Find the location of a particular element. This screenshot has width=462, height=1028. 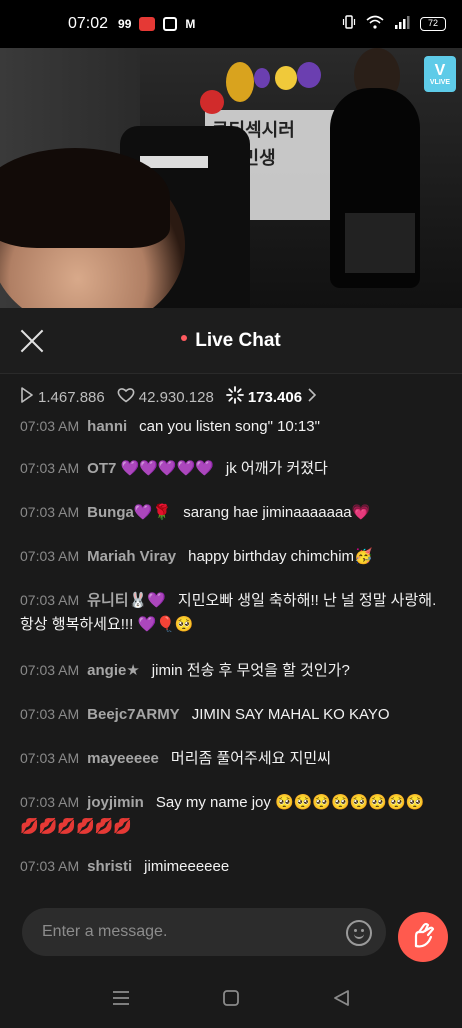

finger-heart-button is located at coordinates (423, 937).